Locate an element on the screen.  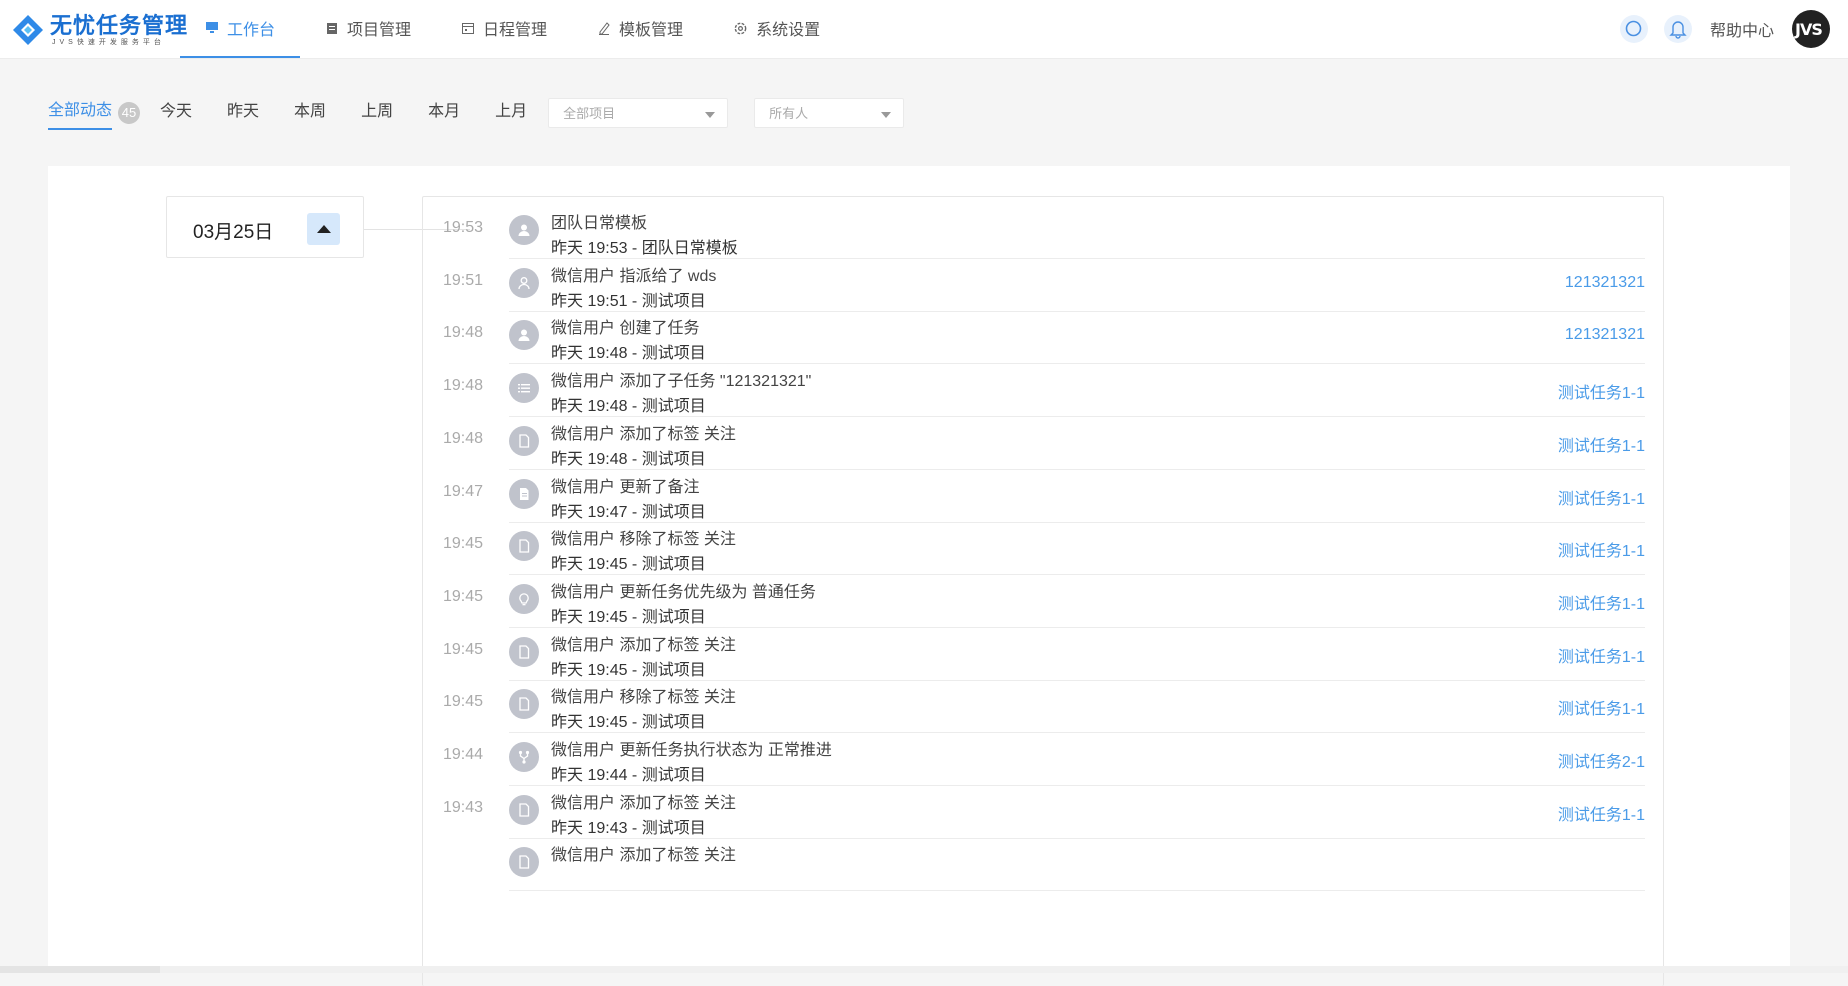
monitor-icon is located at coordinates (212, 27).